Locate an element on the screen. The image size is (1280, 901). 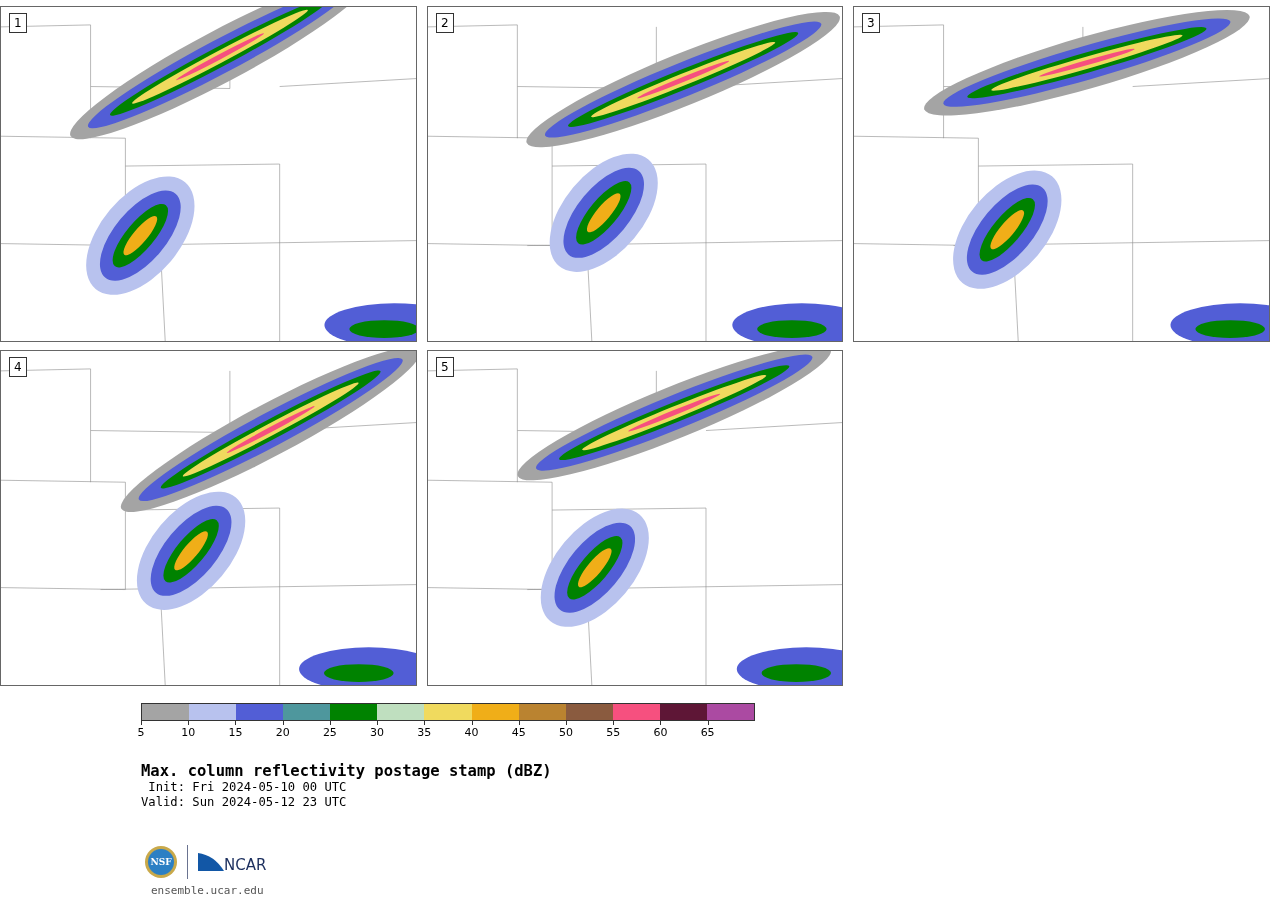
tick-label: 10 is located at coordinates (188, 732).